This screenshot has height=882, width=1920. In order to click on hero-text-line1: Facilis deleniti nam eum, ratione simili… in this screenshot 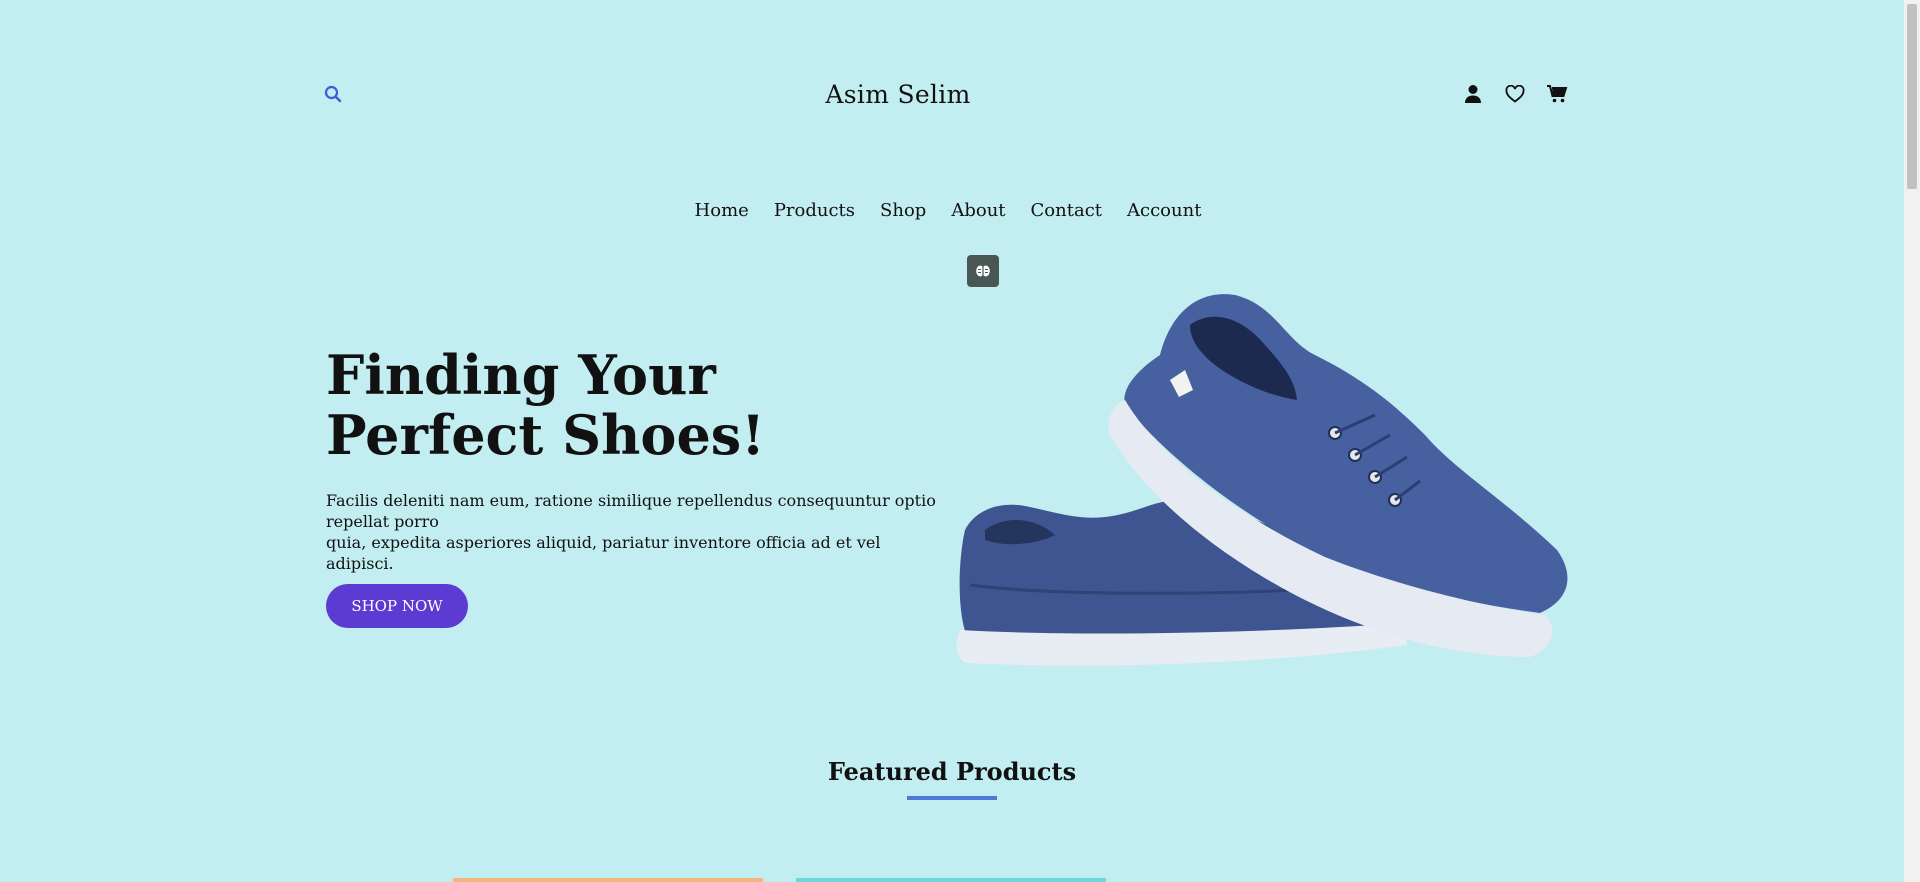, I will do `click(631, 511)`.